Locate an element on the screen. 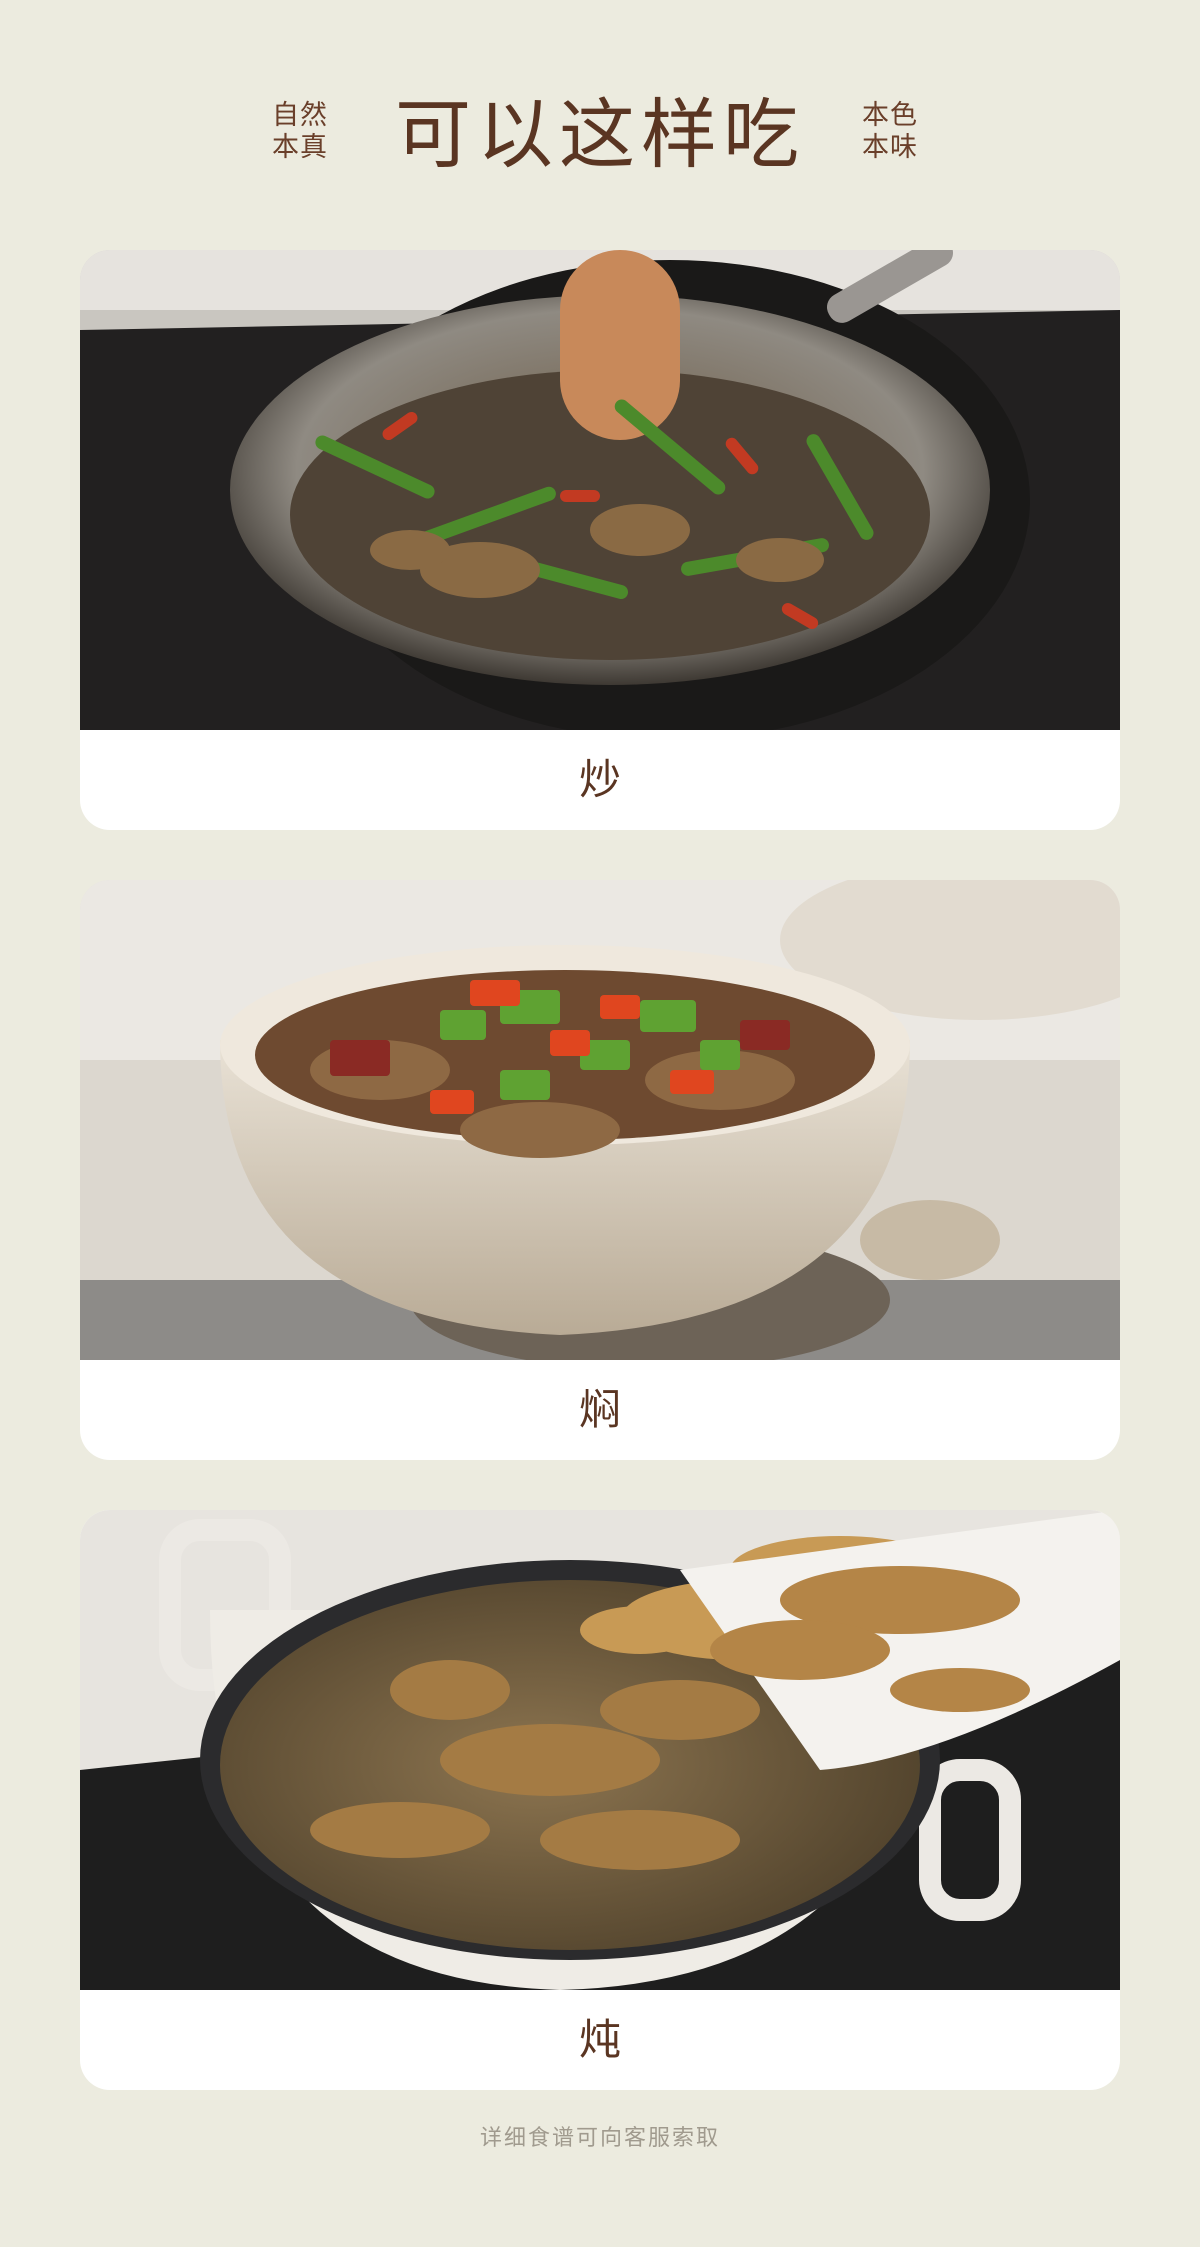  left-tagline: 自然 本真 is located at coordinates (300, 132).